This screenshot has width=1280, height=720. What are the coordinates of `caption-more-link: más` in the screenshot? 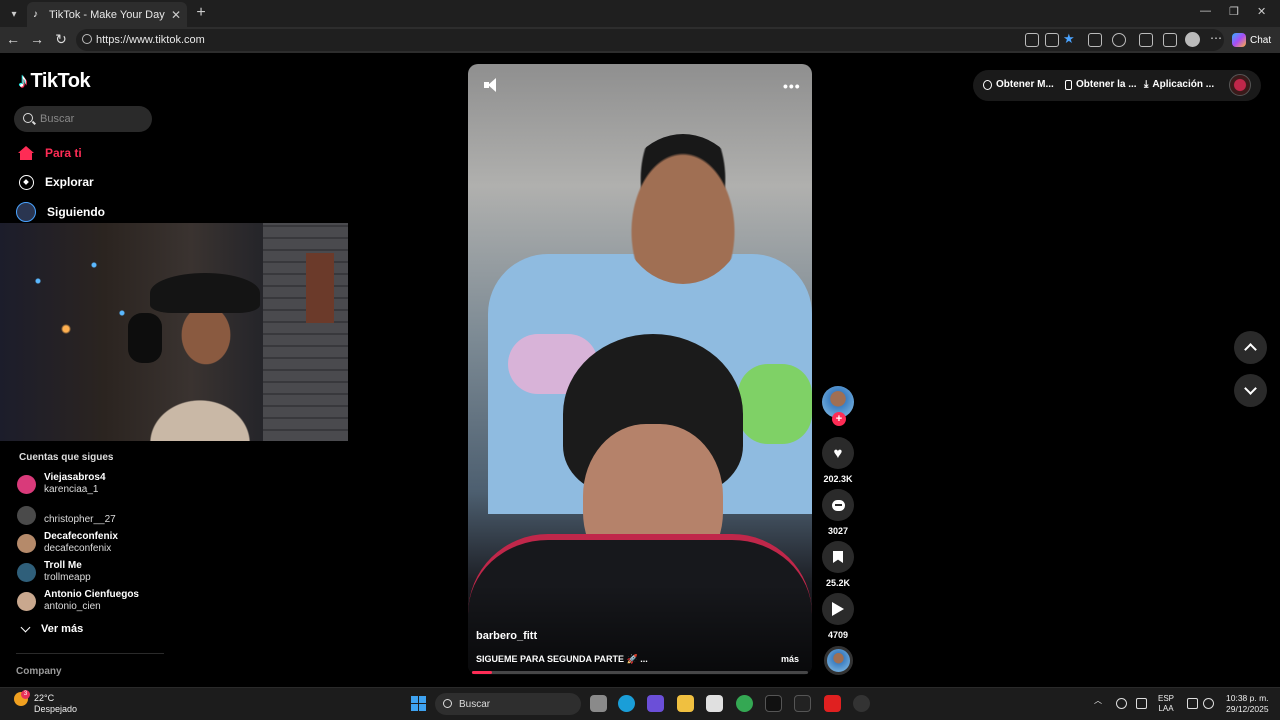 It's located at (790, 659).